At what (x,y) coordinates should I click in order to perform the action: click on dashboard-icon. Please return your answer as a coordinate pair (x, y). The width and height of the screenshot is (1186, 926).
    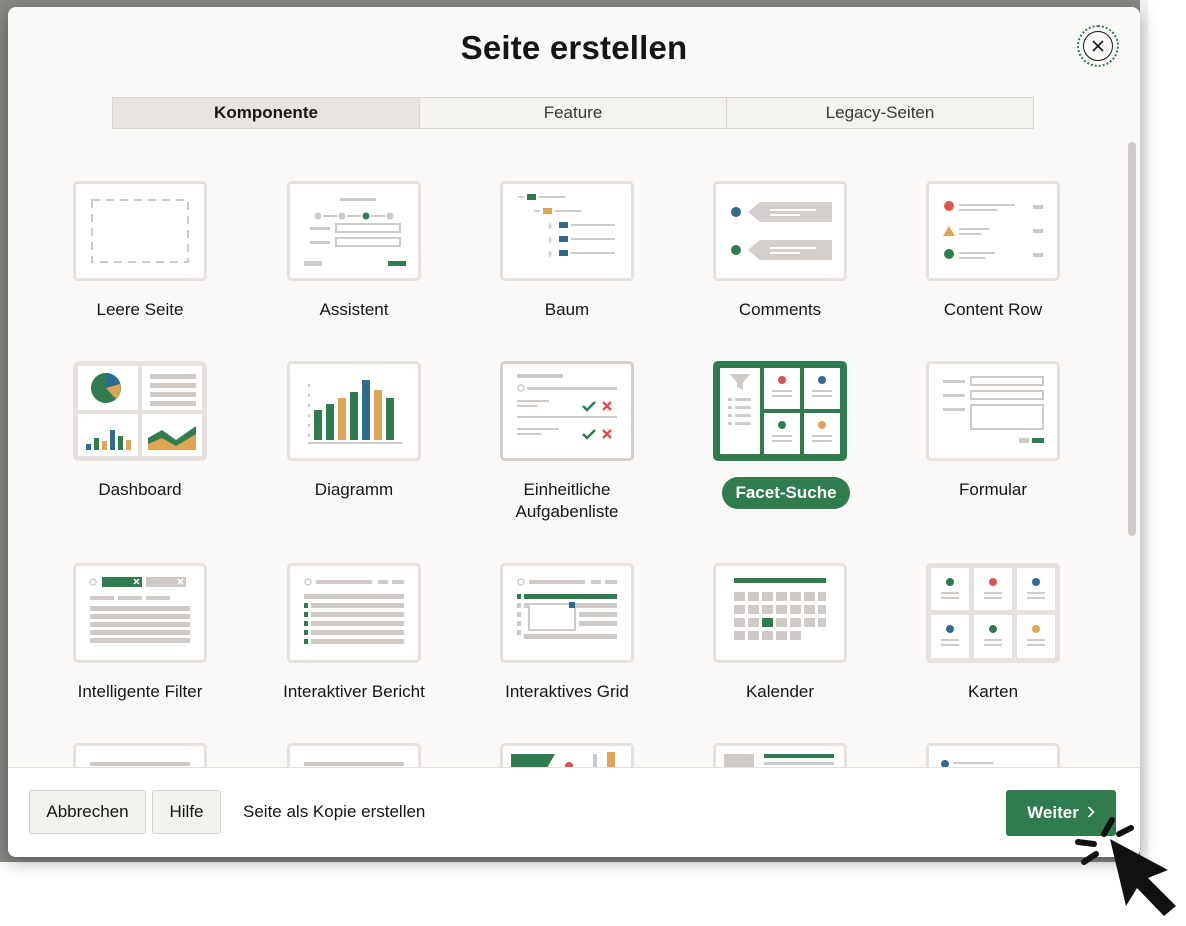
    Looking at the image, I should click on (140, 411).